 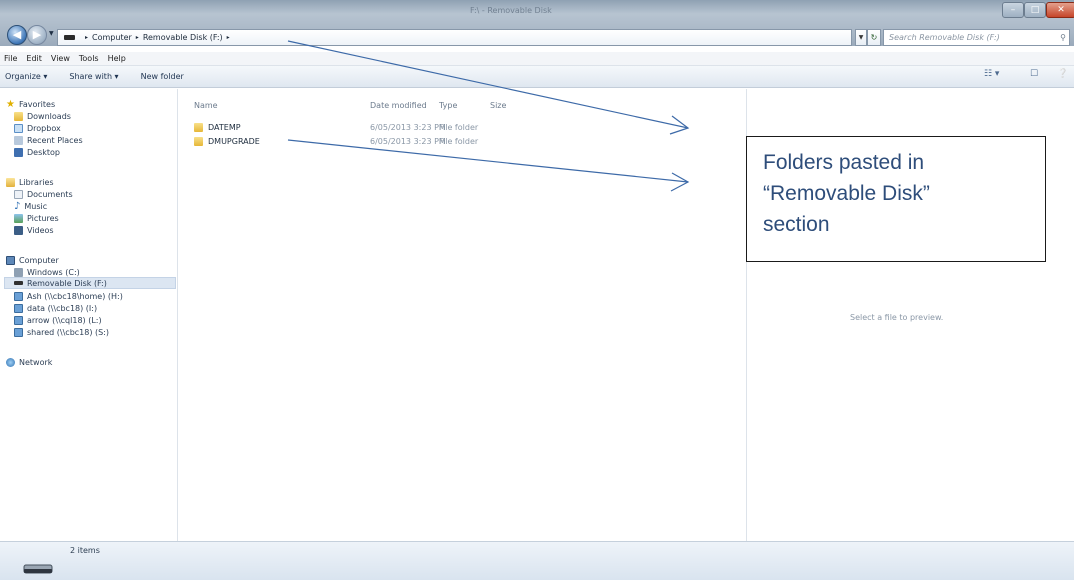 I want to click on arrow-from-folders, so click(x=488, y=161).